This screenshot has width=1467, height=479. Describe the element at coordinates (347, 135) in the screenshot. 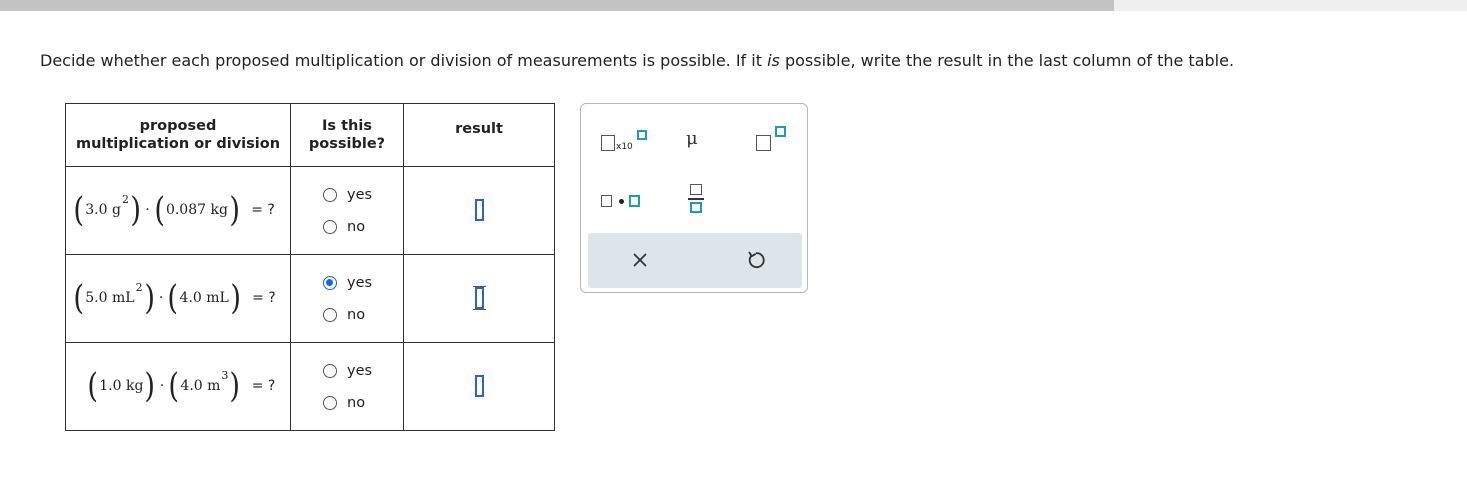

I see `header-possible: Is this possible?` at that location.